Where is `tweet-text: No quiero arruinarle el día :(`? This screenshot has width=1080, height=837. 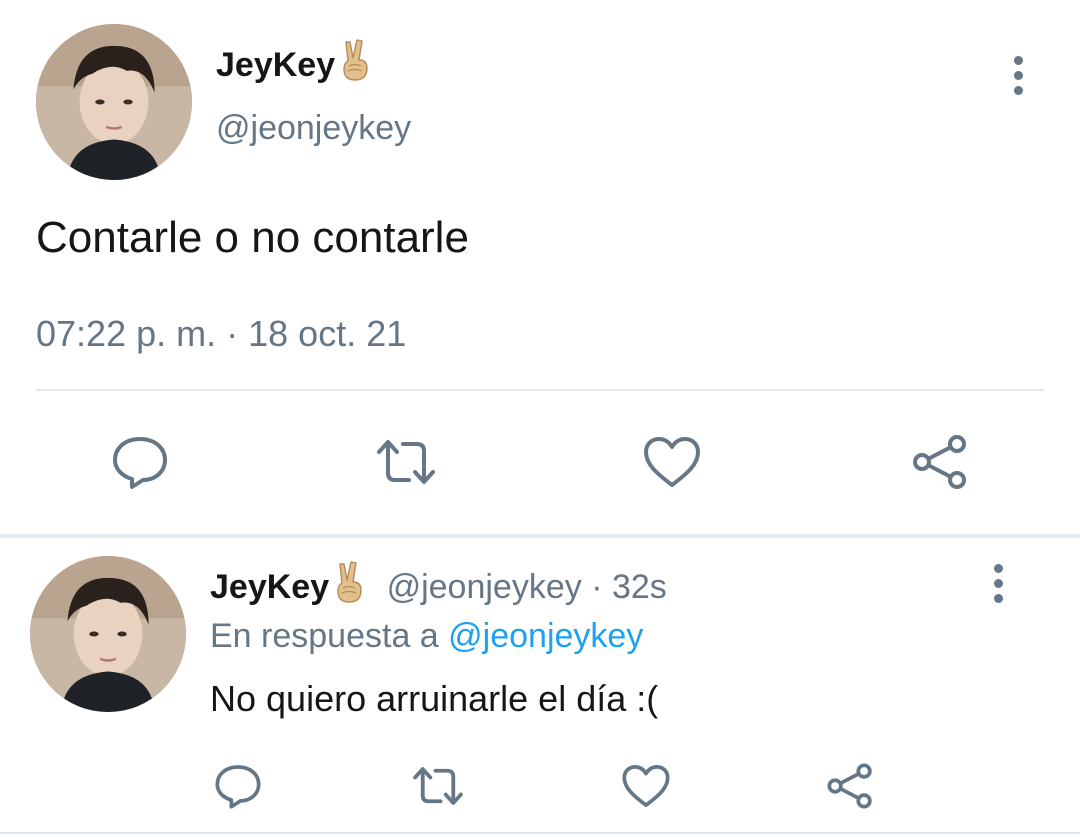 tweet-text: No quiero arruinarle el día :( is located at coordinates (434, 698).